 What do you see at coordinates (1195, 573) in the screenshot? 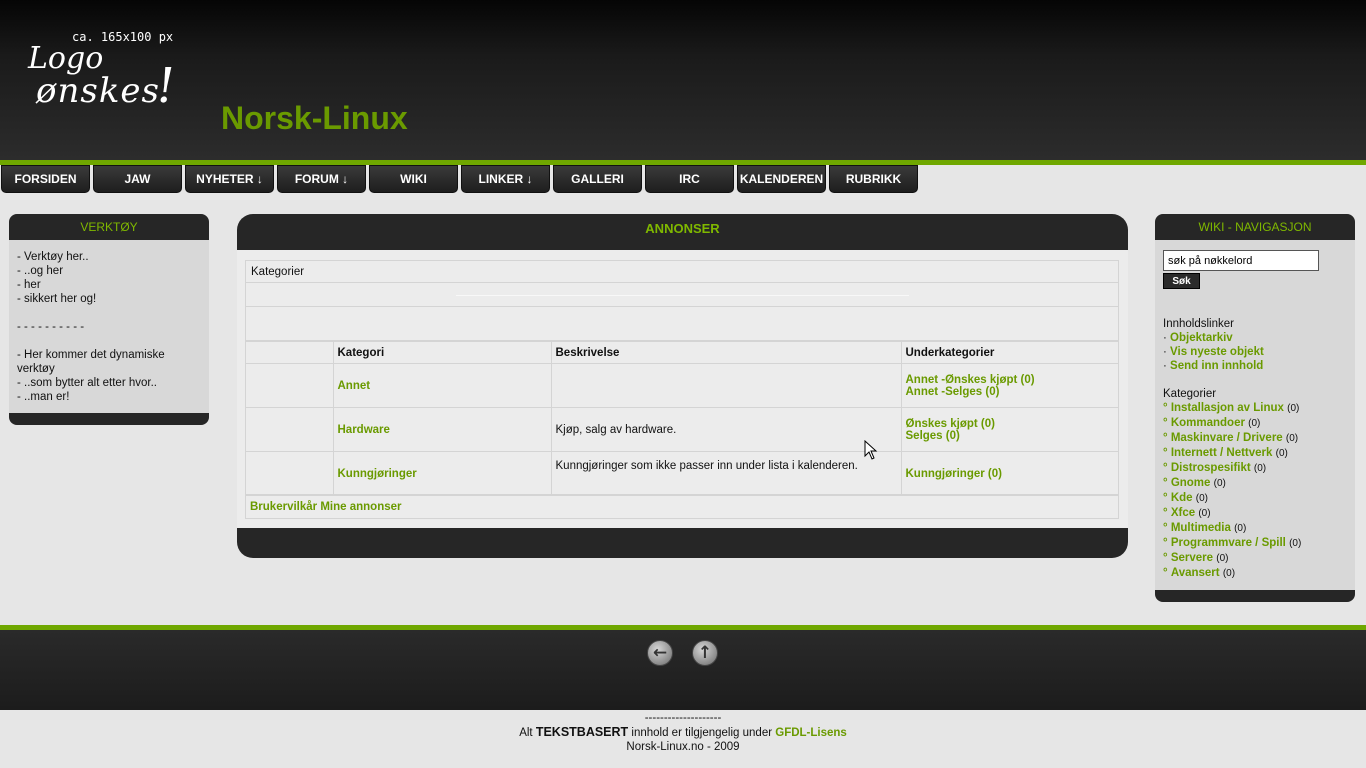
I see `wiki-category-link: Avansert` at bounding box center [1195, 573].